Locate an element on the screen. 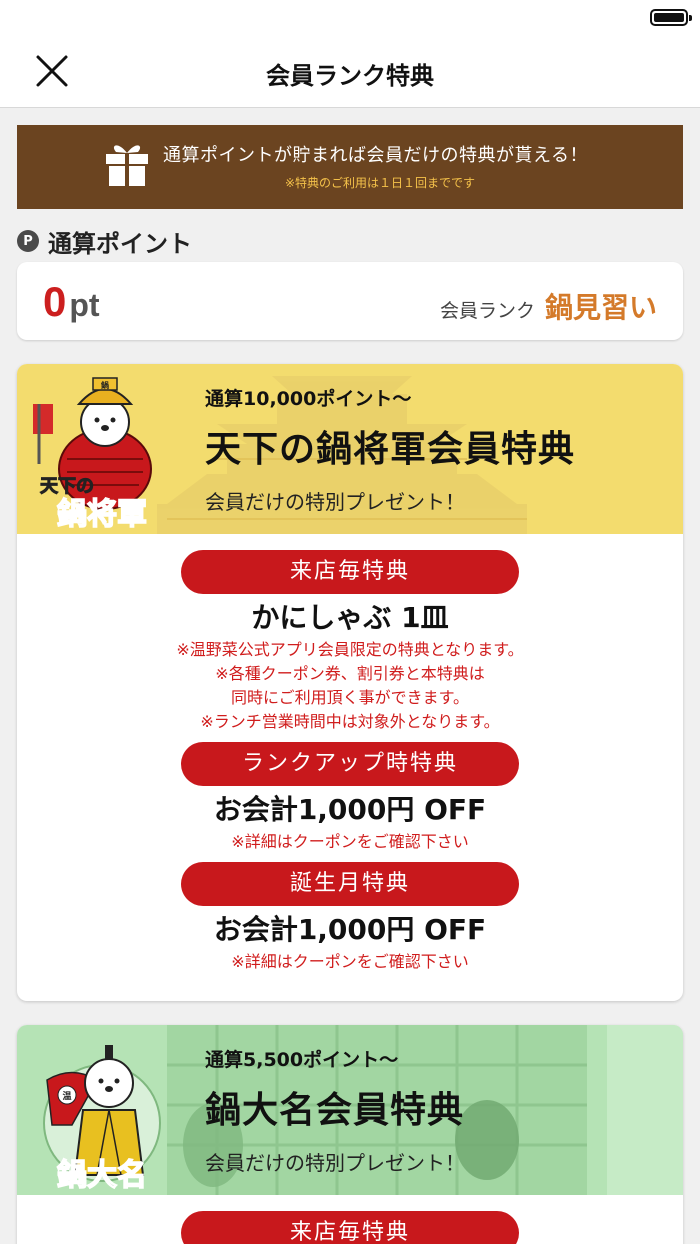  battery-icon is located at coordinates (671, 17).